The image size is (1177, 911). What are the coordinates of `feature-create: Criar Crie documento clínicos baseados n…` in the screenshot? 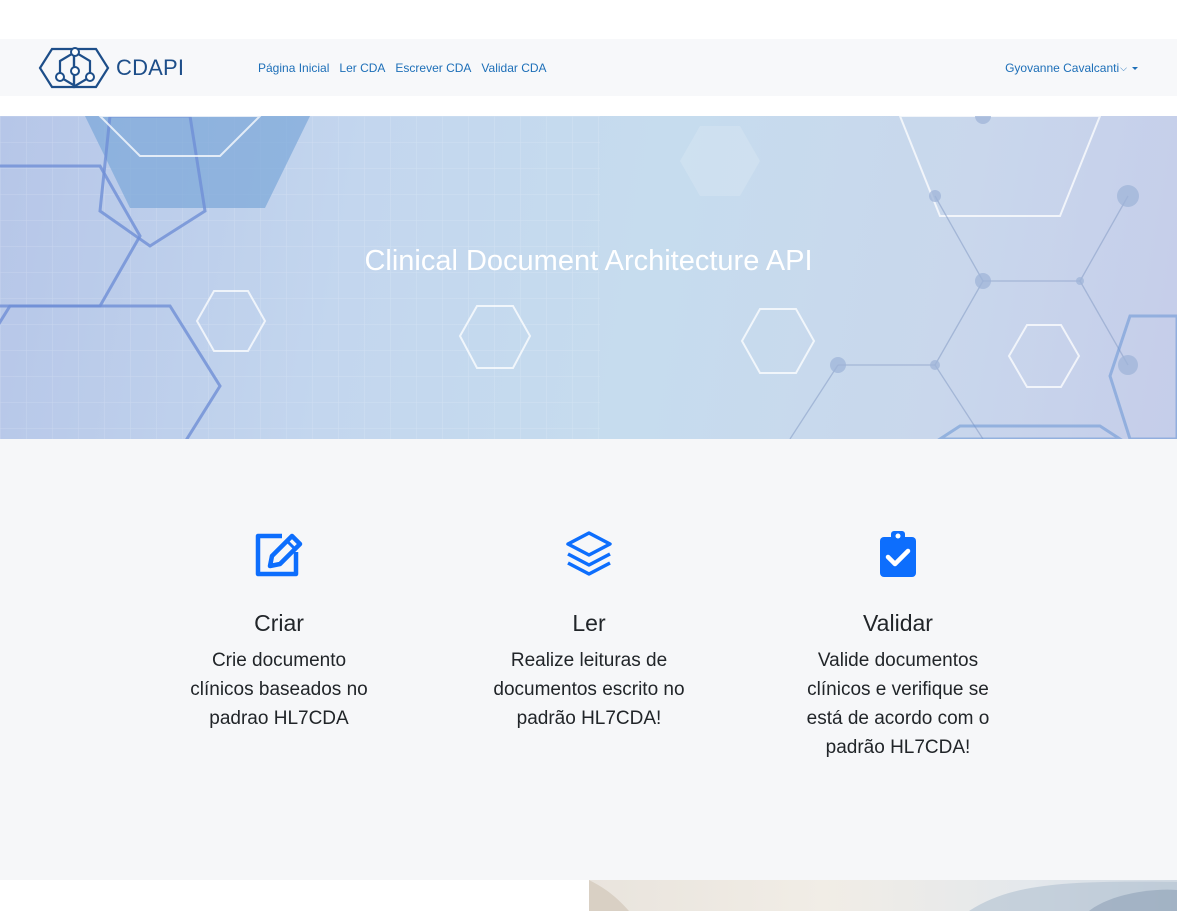 It's located at (279, 631).